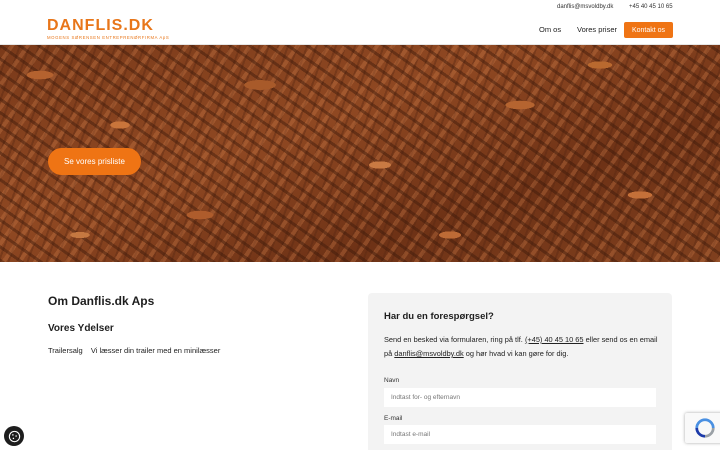 This screenshot has width=720, height=450. What do you see at coordinates (520, 434) in the screenshot?
I see `email-input` at bounding box center [520, 434].